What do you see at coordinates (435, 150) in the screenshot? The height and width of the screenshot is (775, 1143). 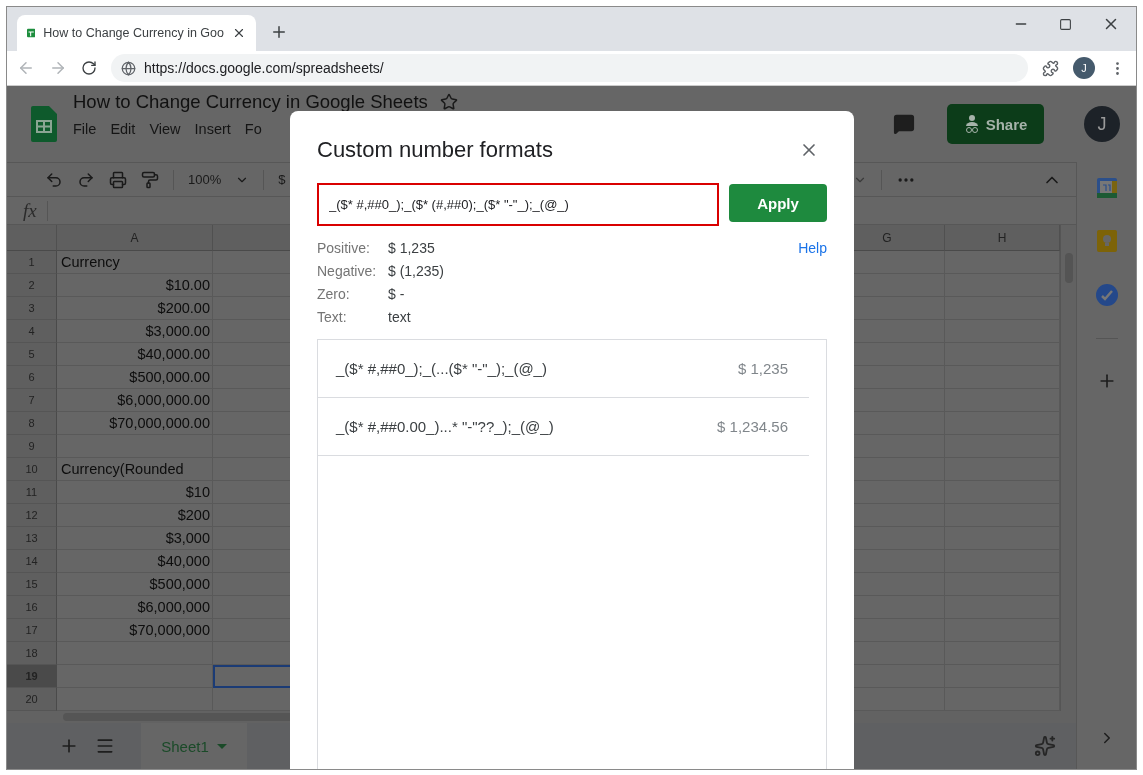 I see `dialog-title: Custom number formats` at bounding box center [435, 150].